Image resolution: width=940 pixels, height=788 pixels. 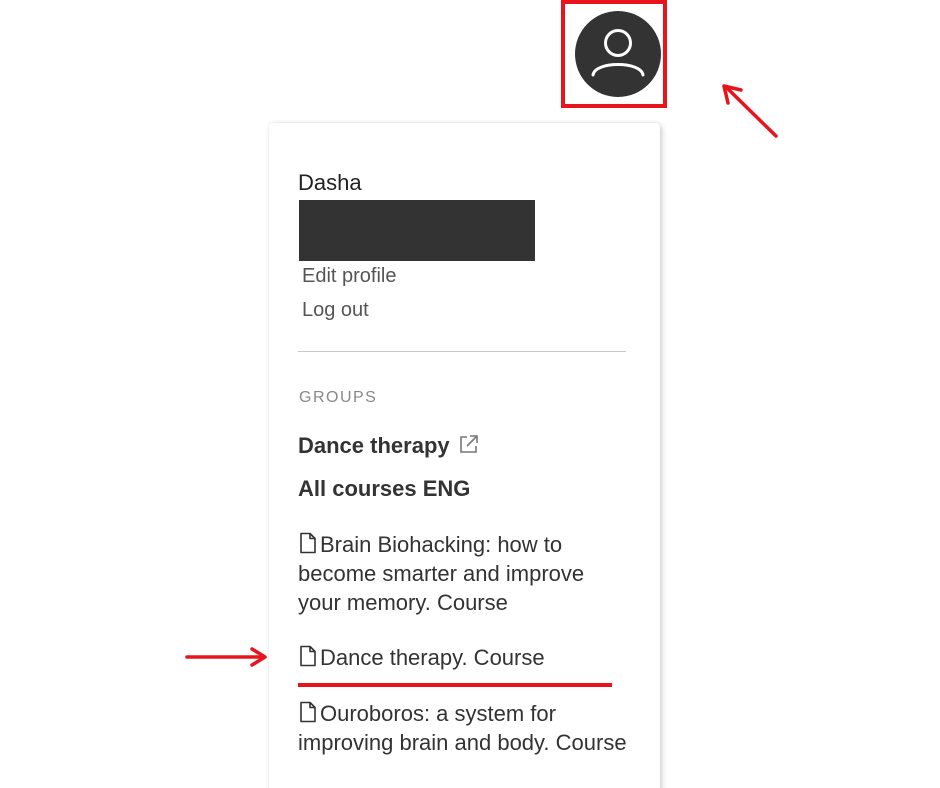 I want to click on annotation-underline, so click(x=455, y=685).